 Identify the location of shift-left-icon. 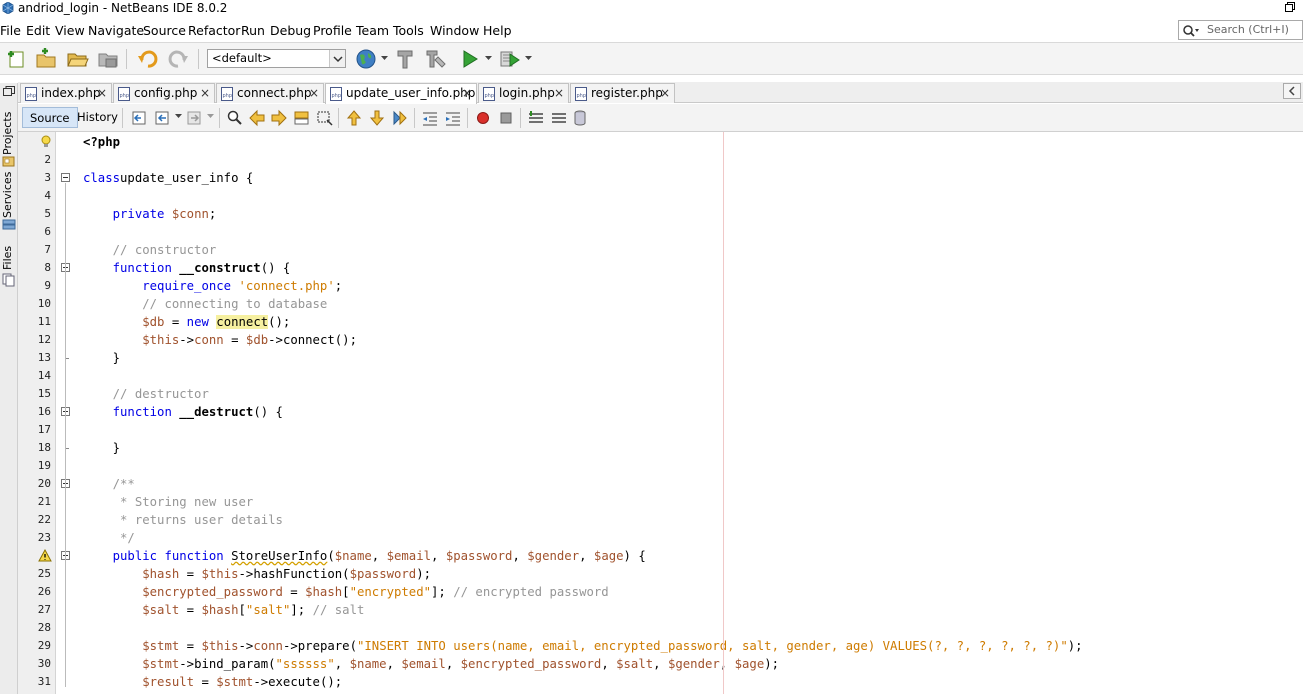
(430, 118).